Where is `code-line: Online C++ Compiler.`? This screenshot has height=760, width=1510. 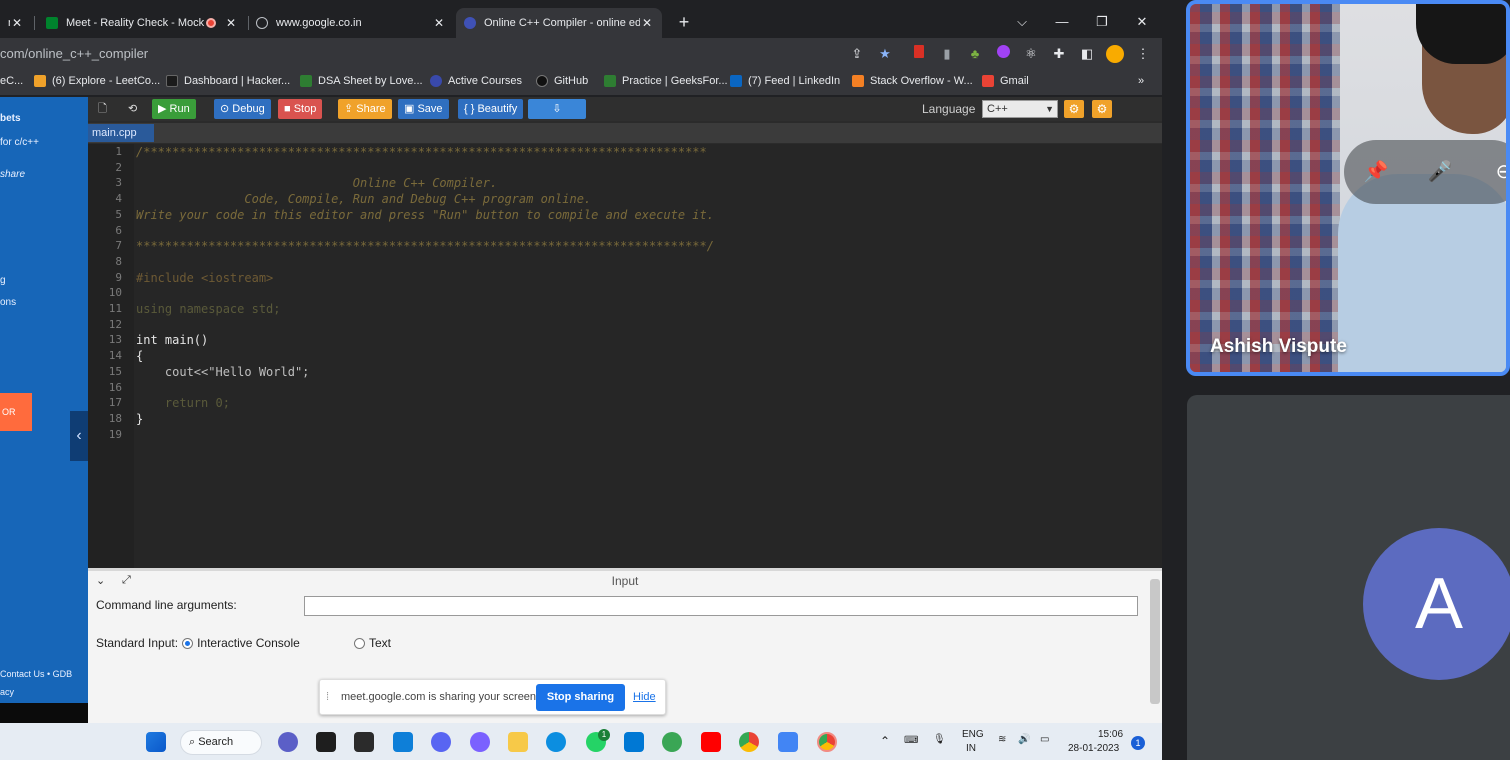
code-line: Online C++ Compiler. is located at coordinates (317, 183).